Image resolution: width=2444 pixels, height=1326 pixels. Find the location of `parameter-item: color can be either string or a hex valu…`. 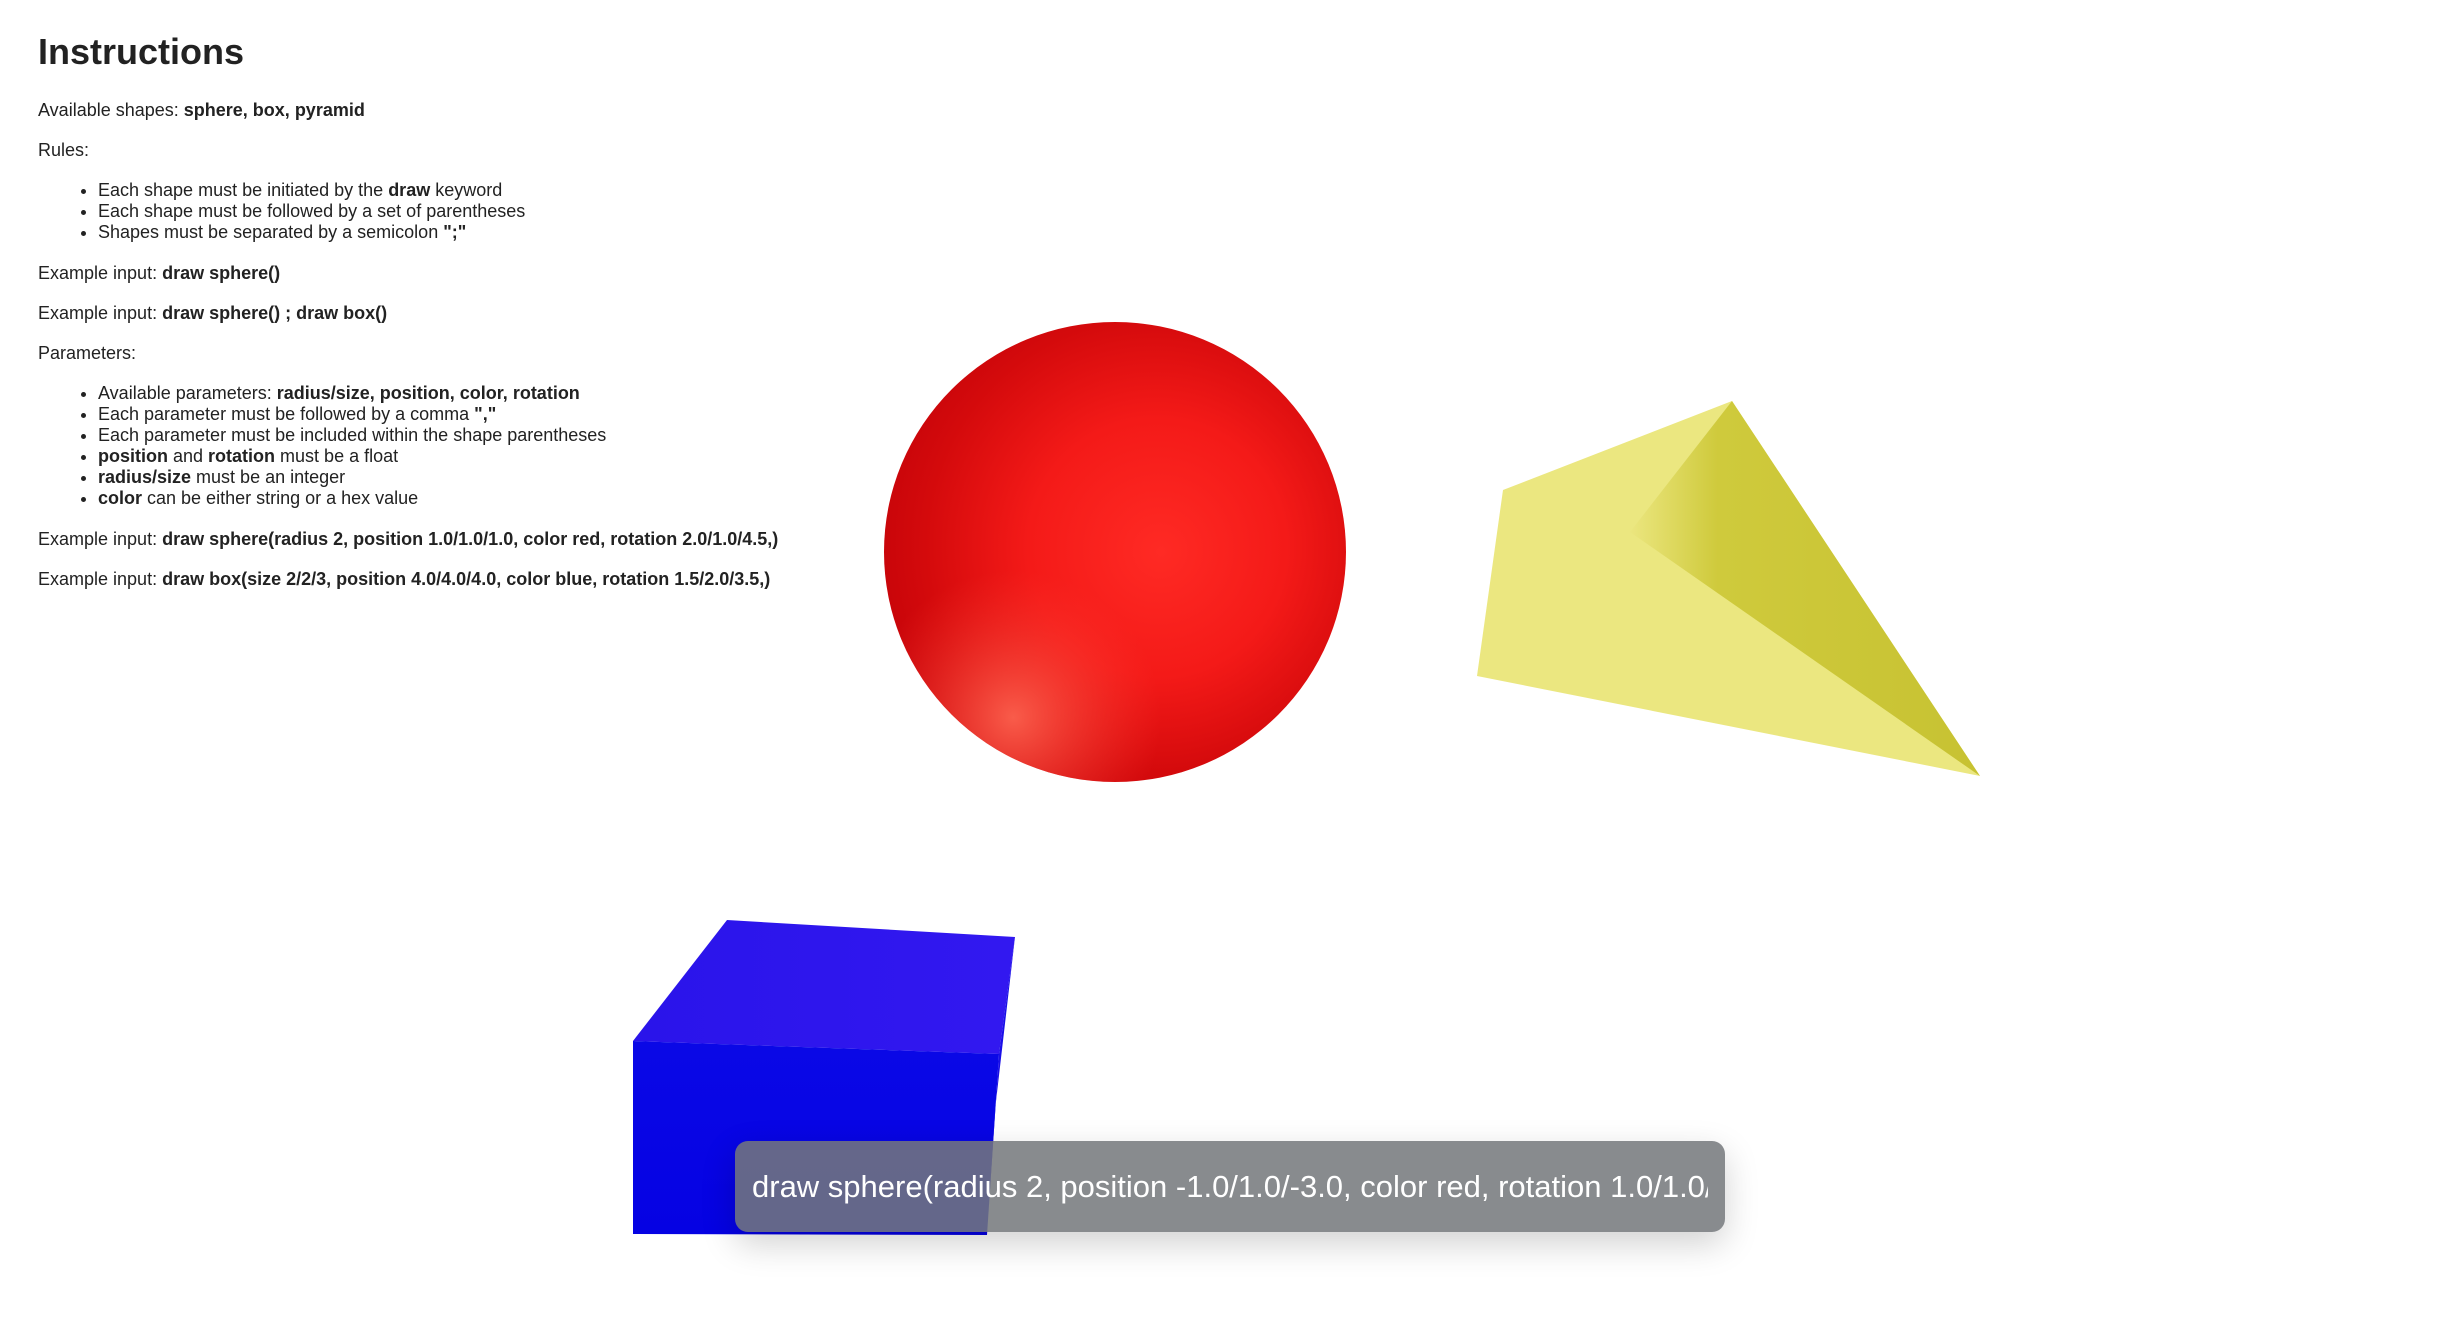

parameter-item: color can be either string or a hex valu… is located at coordinates (478, 498).